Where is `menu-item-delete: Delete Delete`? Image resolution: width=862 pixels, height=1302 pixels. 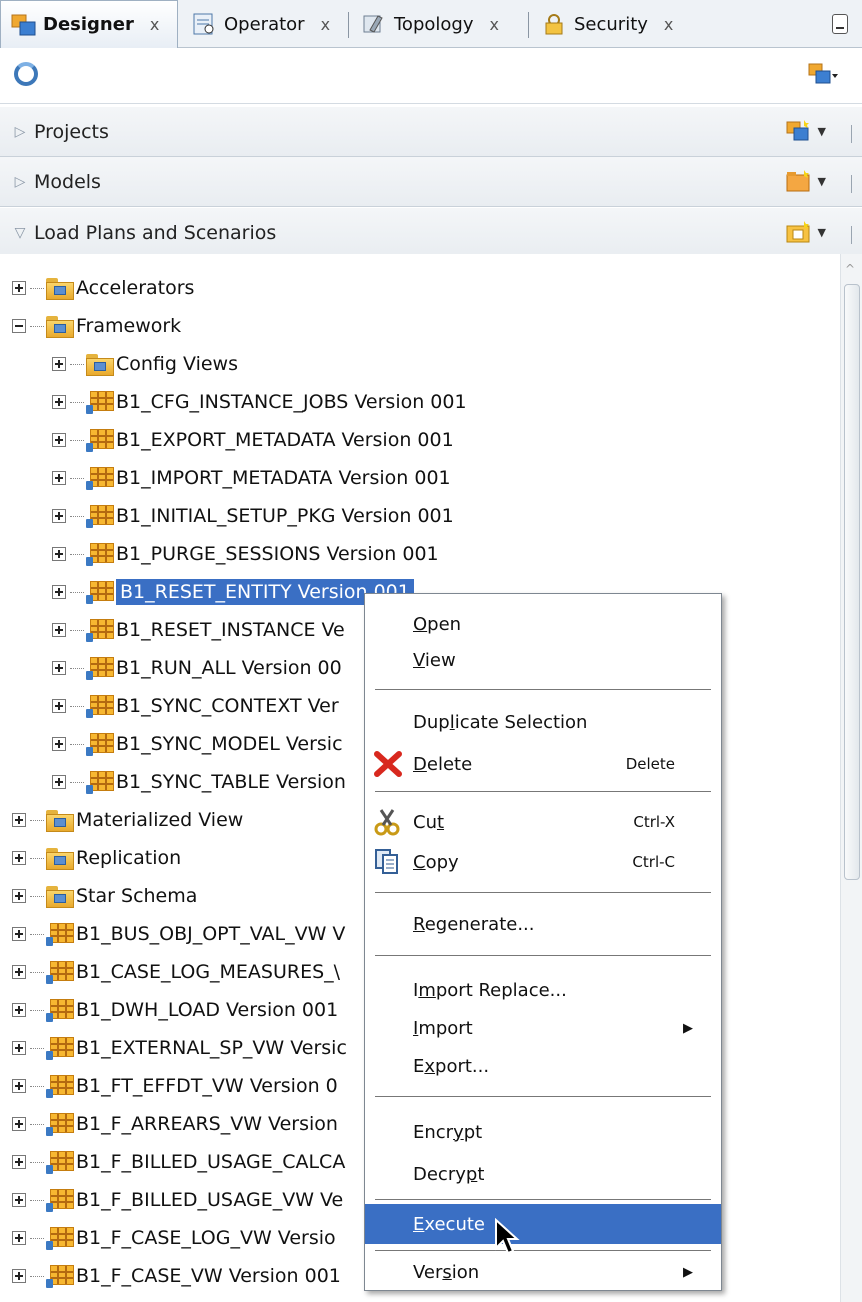
menu-item-delete: Delete Delete is located at coordinates (543, 764).